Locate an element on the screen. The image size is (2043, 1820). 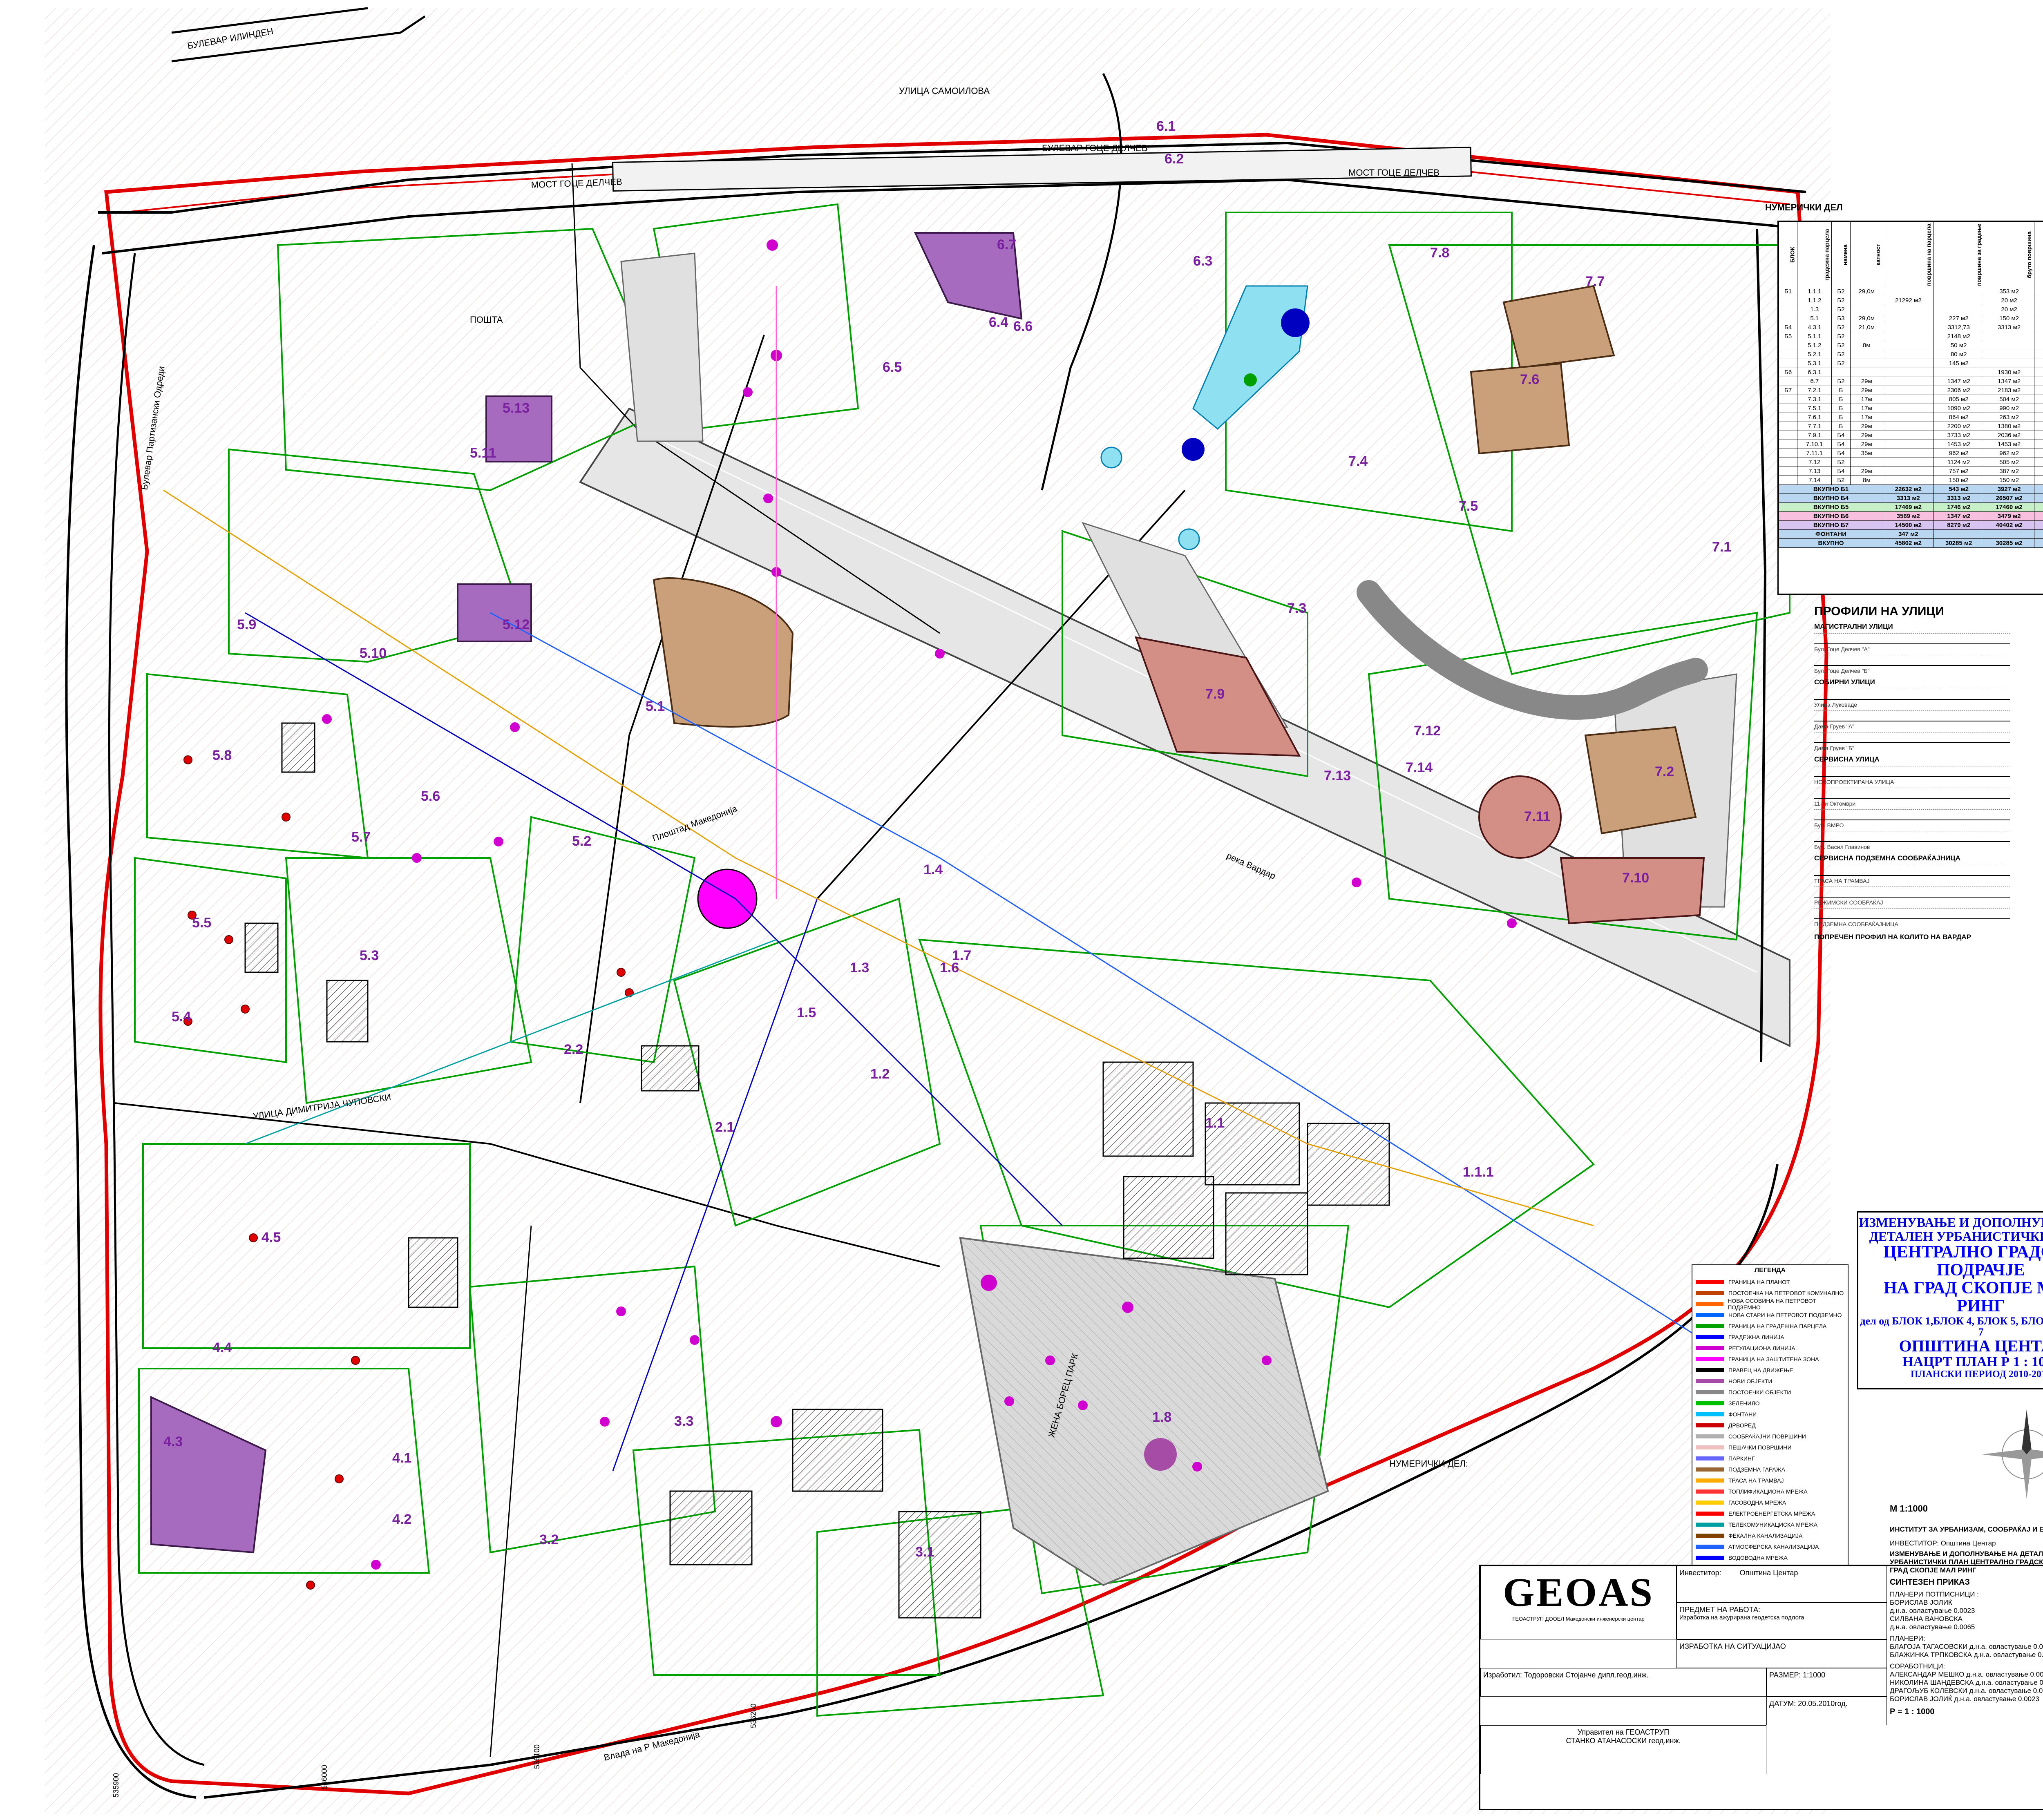
block-label: 2.2 is located at coordinates (574, 1049).